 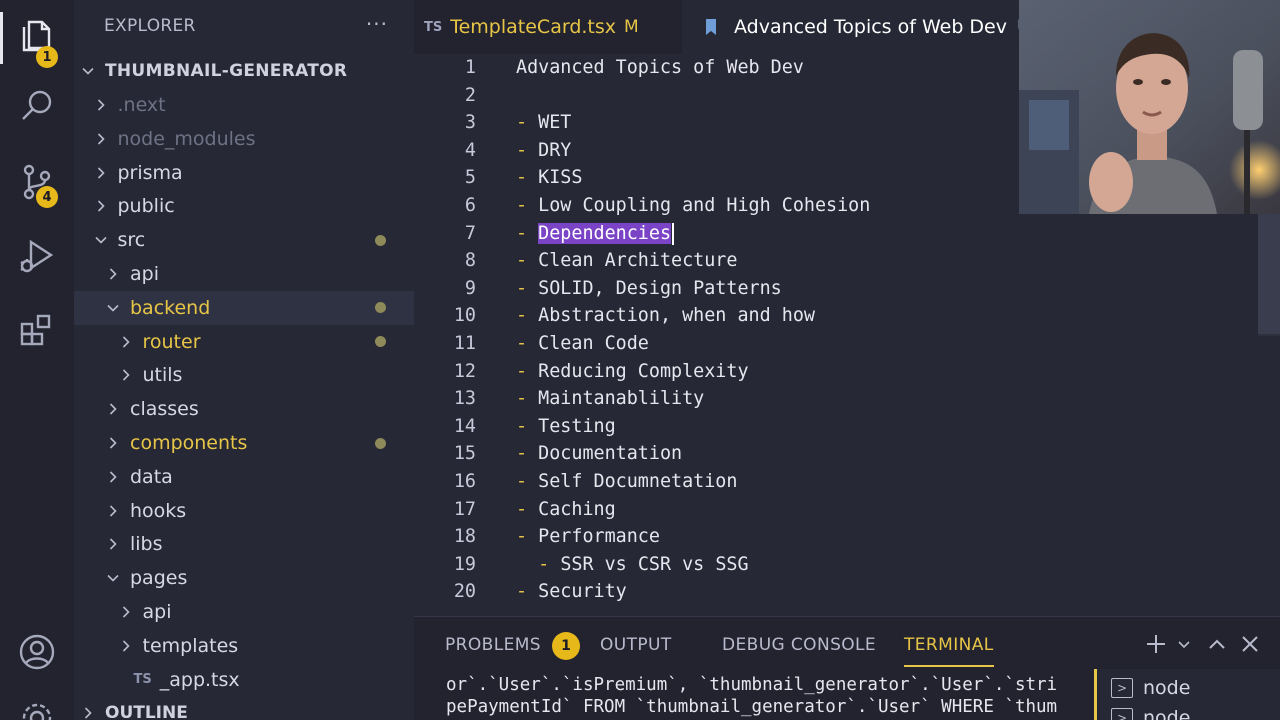 I want to click on line-content: - Dependencies, so click(x=595, y=233).